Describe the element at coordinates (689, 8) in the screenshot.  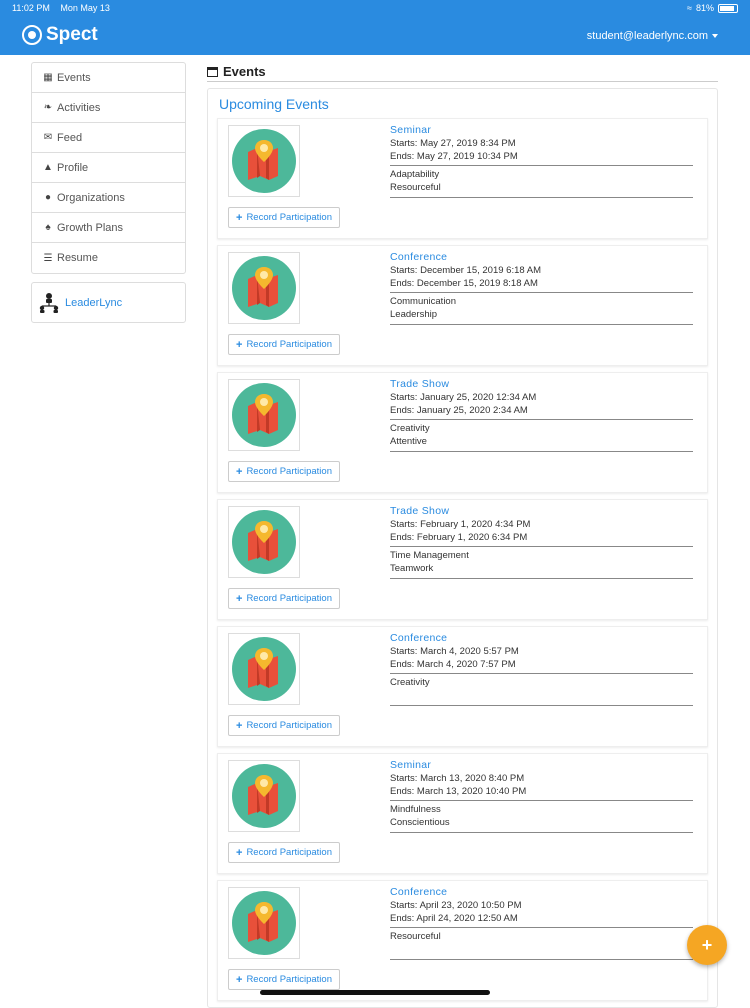
I see `wifi-icon: ≈` at that location.